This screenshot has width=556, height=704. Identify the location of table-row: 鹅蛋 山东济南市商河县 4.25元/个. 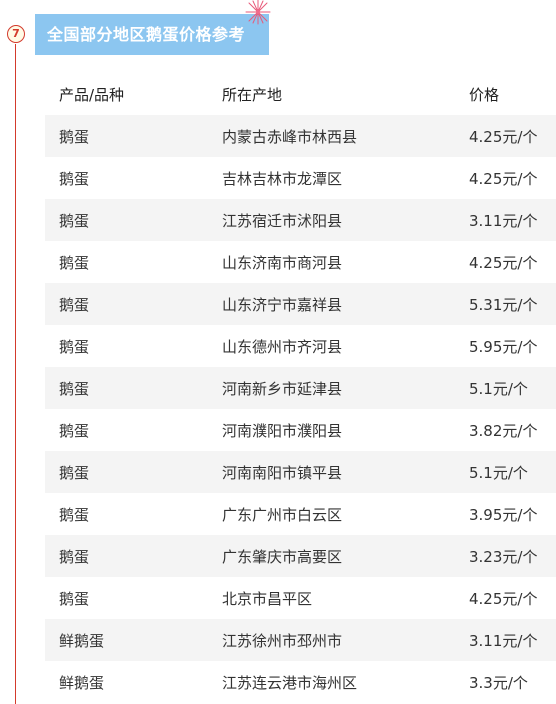
(300, 262).